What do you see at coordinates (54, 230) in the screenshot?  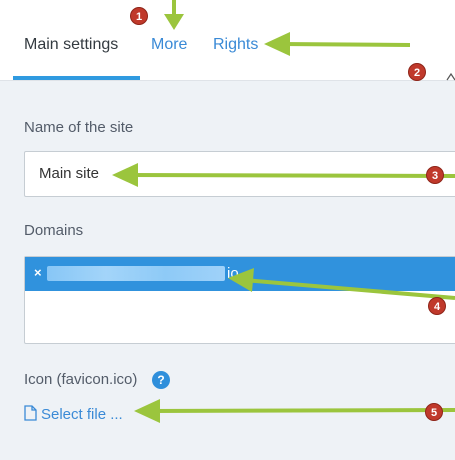 I see `domains-label: Domains` at bounding box center [54, 230].